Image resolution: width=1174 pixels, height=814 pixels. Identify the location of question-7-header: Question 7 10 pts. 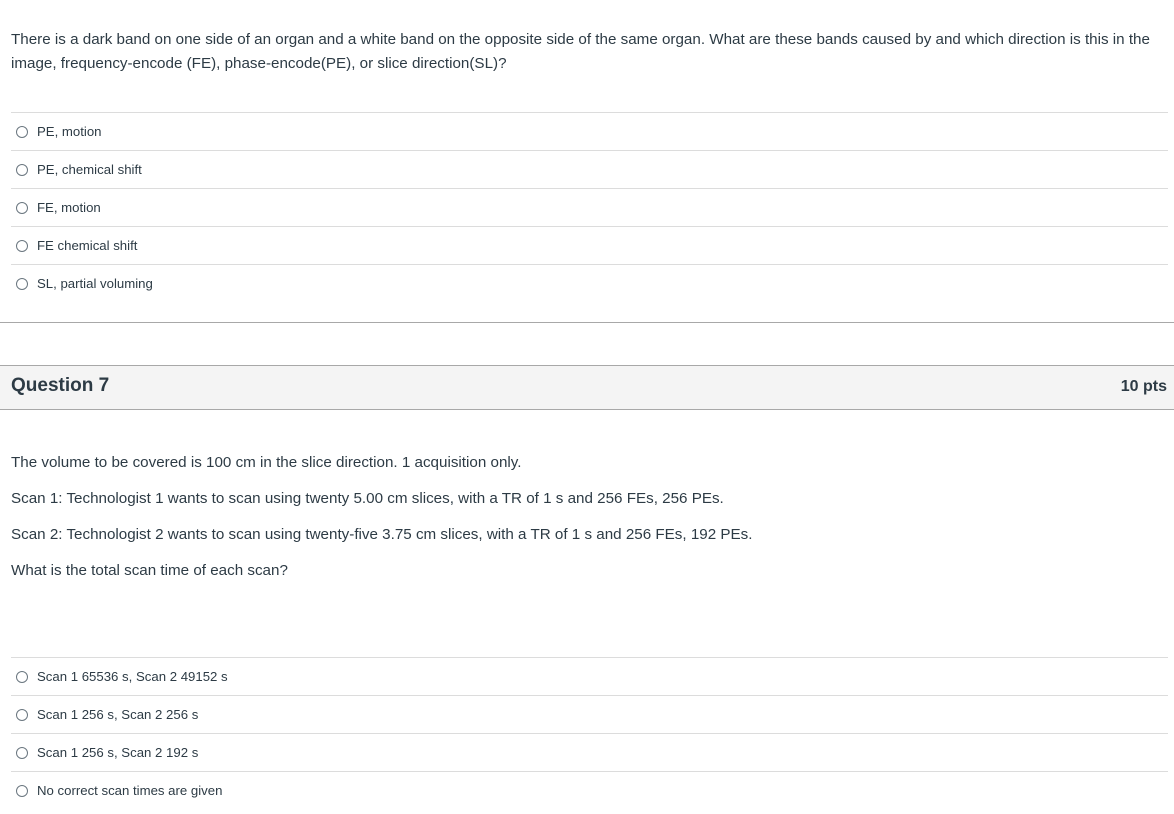
(587, 387).